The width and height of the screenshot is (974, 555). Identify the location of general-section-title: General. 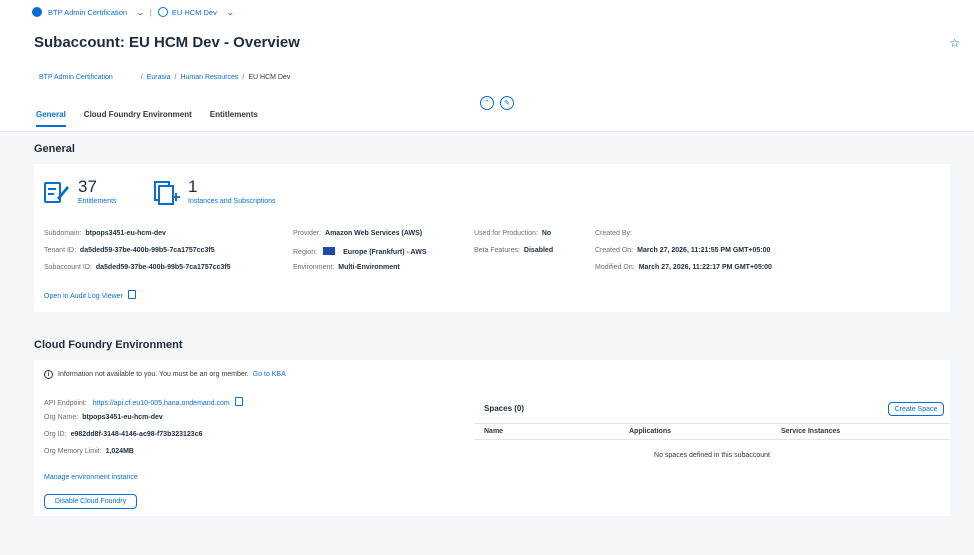
(54, 149).